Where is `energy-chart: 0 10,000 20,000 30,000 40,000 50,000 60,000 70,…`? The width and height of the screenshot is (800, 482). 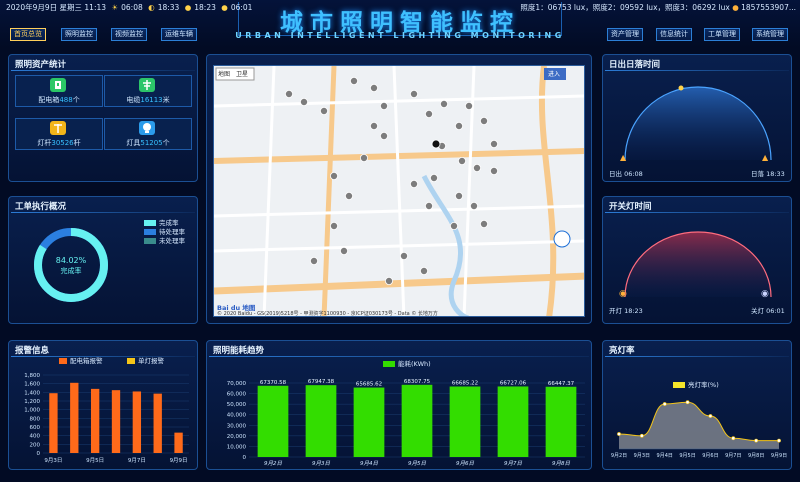
energy-chart: 0 10,000 20,000 30,000 40,000 50,000 60,000 70,… is located at coordinates (406, 423).